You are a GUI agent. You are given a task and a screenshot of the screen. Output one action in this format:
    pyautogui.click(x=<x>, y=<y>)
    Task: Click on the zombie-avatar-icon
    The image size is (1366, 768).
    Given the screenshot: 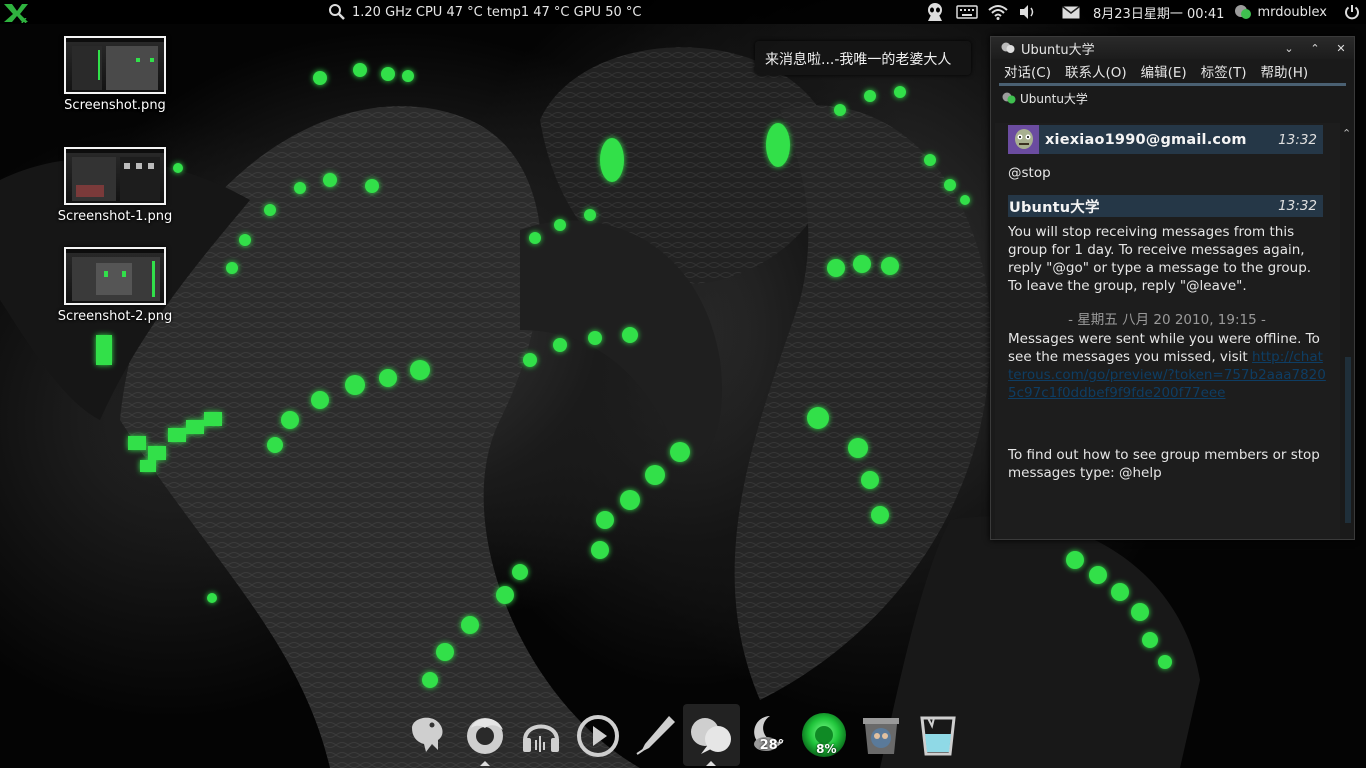 What is the action you would take?
    pyautogui.click(x=1023, y=139)
    